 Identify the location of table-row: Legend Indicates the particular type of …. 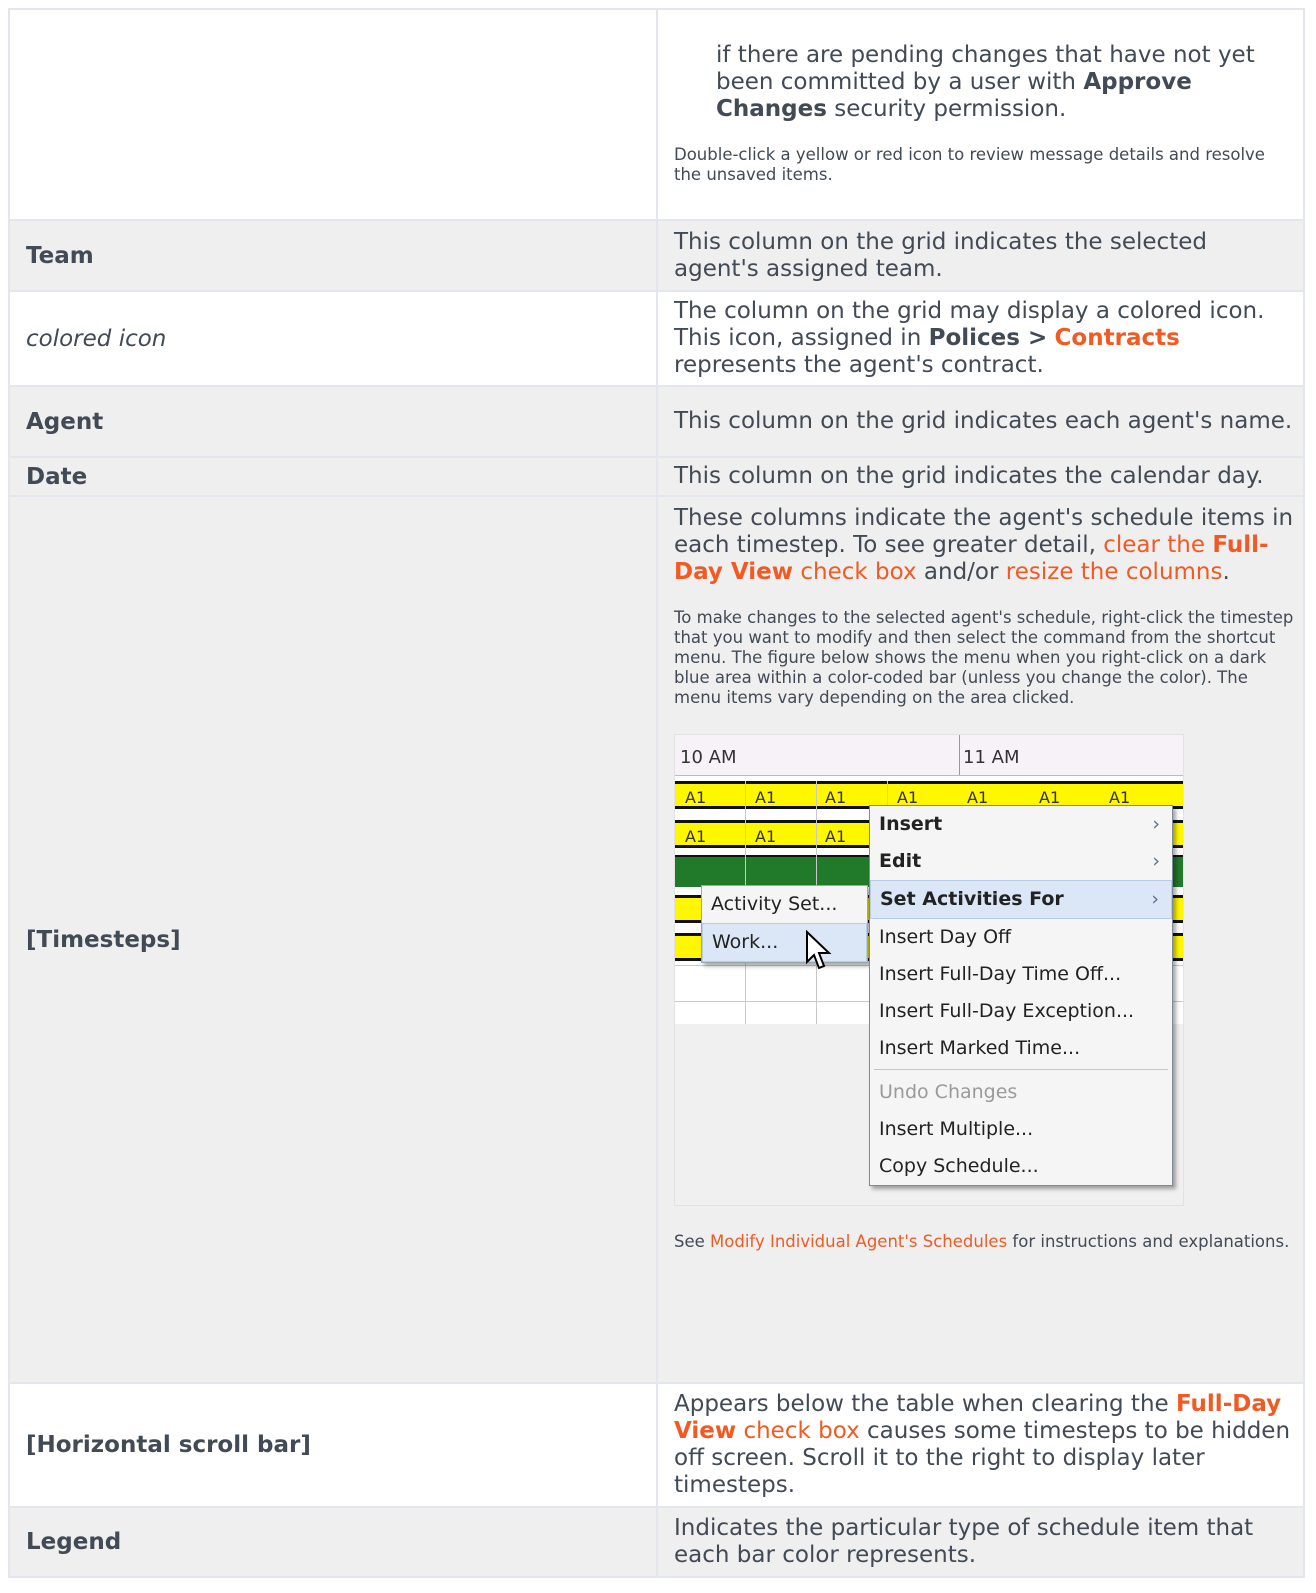
(656, 1542).